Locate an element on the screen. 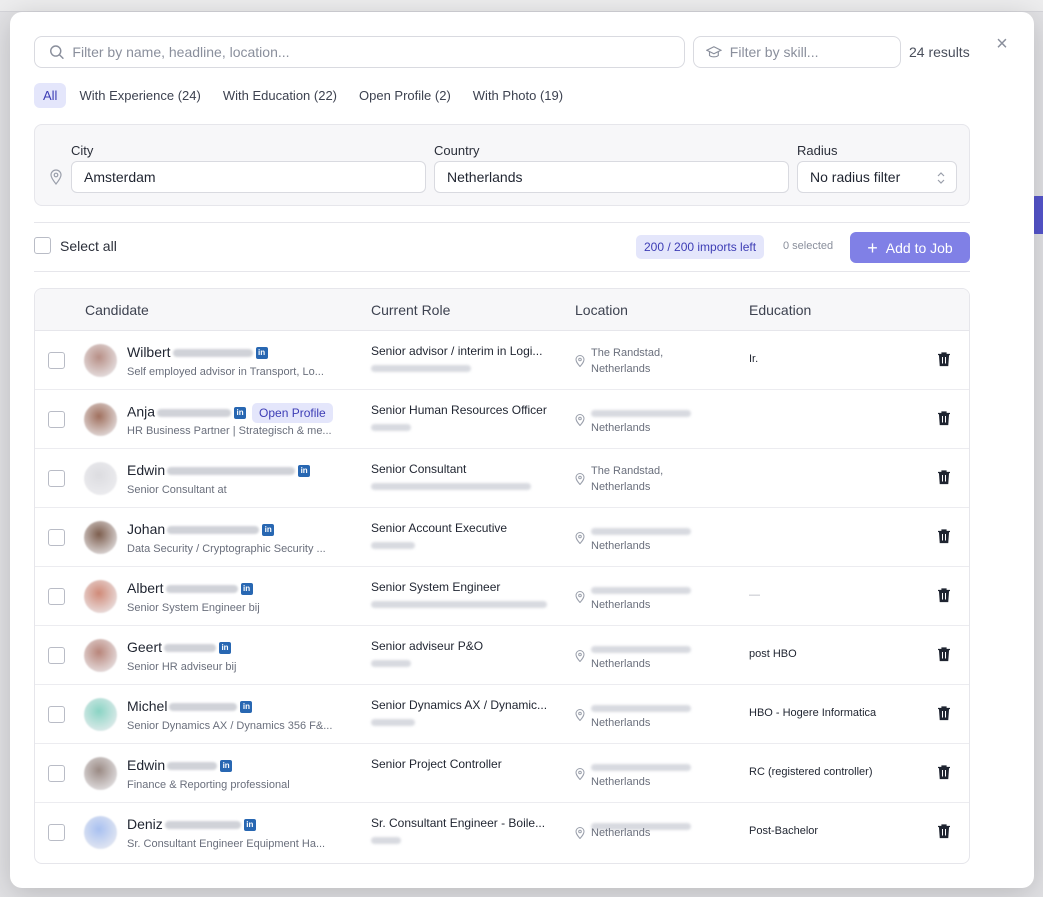  tab-open-profile: Open Profile (2) is located at coordinates (405, 95).